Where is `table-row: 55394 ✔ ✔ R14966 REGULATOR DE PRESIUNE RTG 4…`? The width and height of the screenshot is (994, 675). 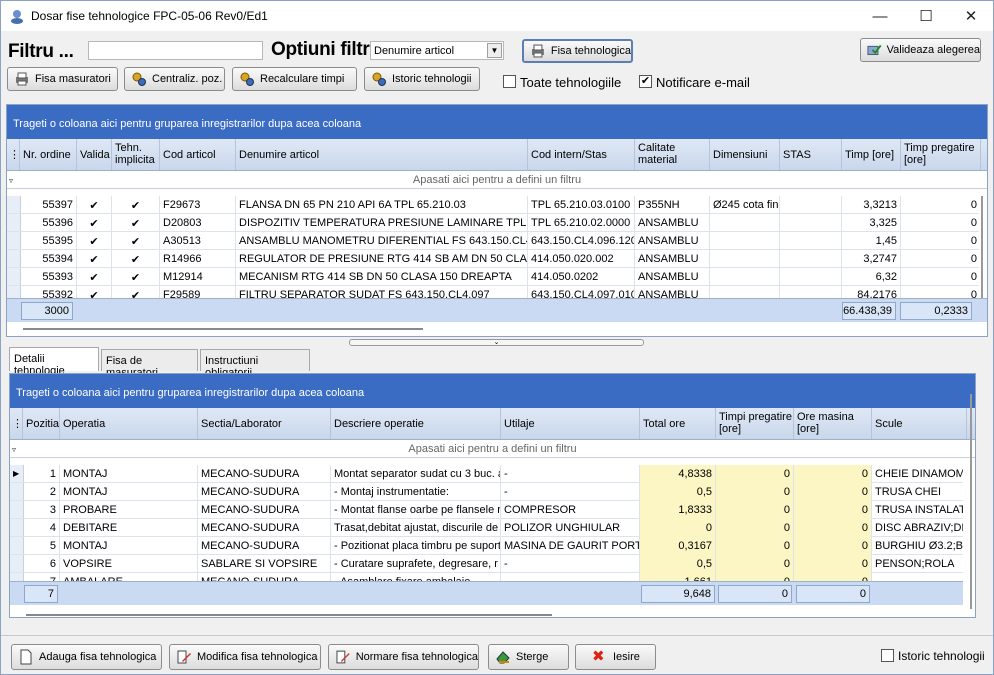 table-row: 55394 ✔ ✔ R14966 REGULATOR DE PRESIUNE RTG 4… is located at coordinates (493, 259).